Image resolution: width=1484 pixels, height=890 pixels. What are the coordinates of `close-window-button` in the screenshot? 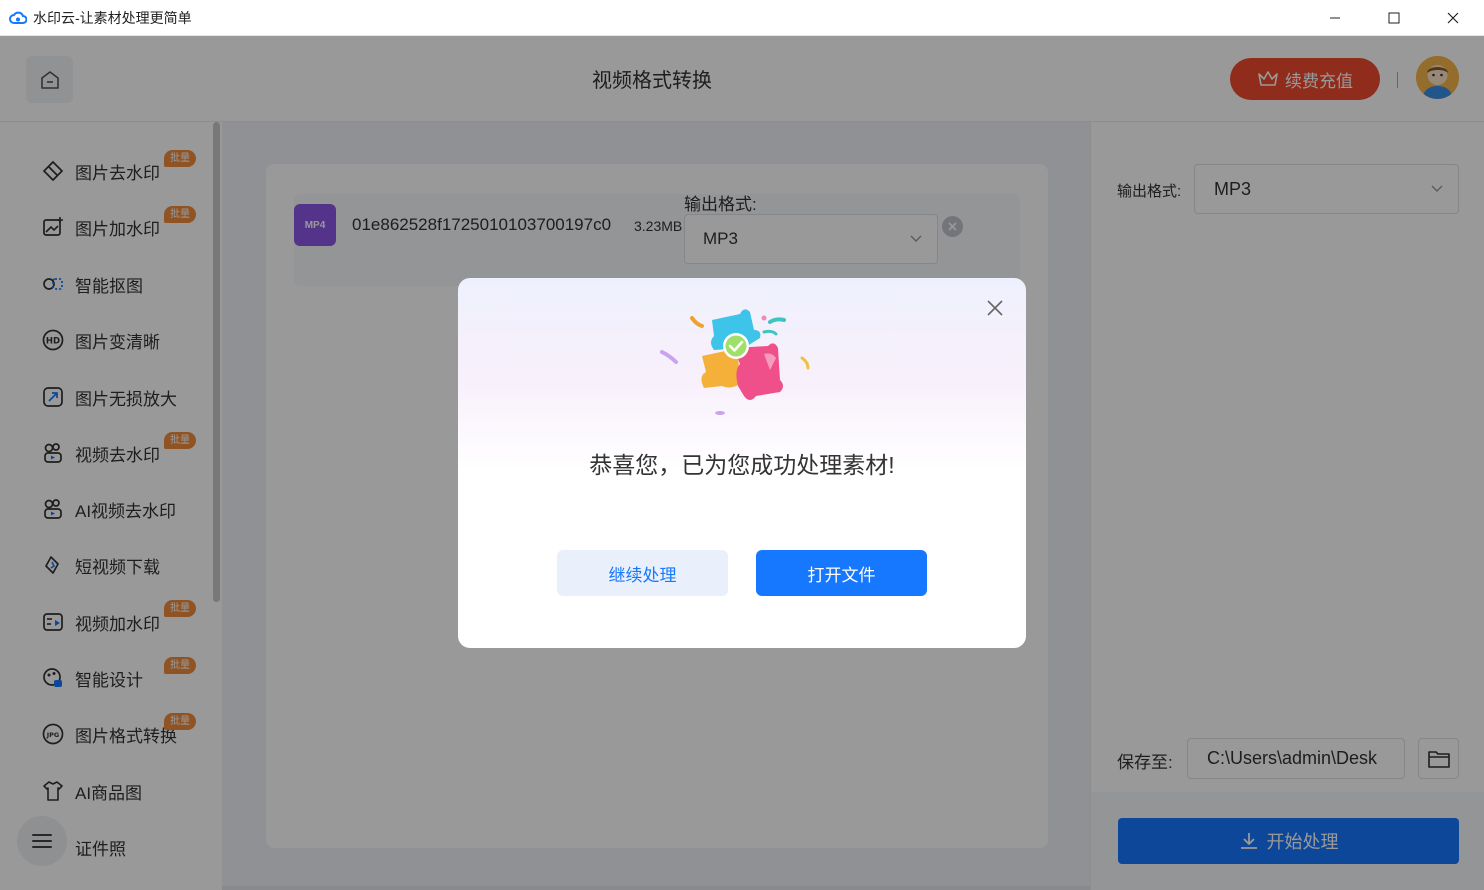 It's located at (1453, 18).